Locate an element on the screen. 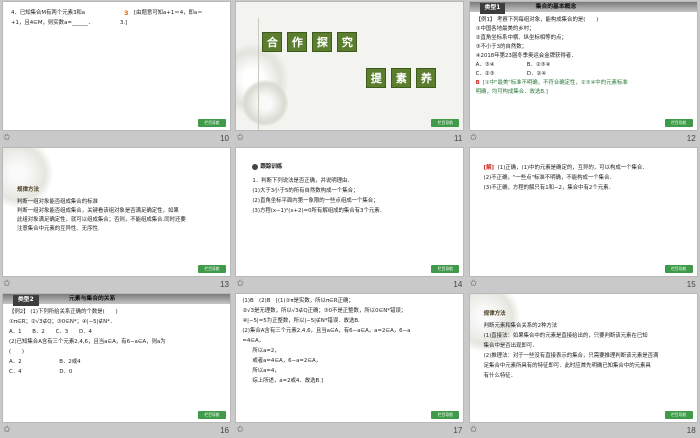  exercise-text: (3)方程(x−1)²(x+2)=0所有解组成的集合有3个元素． is located at coordinates (319, 211).